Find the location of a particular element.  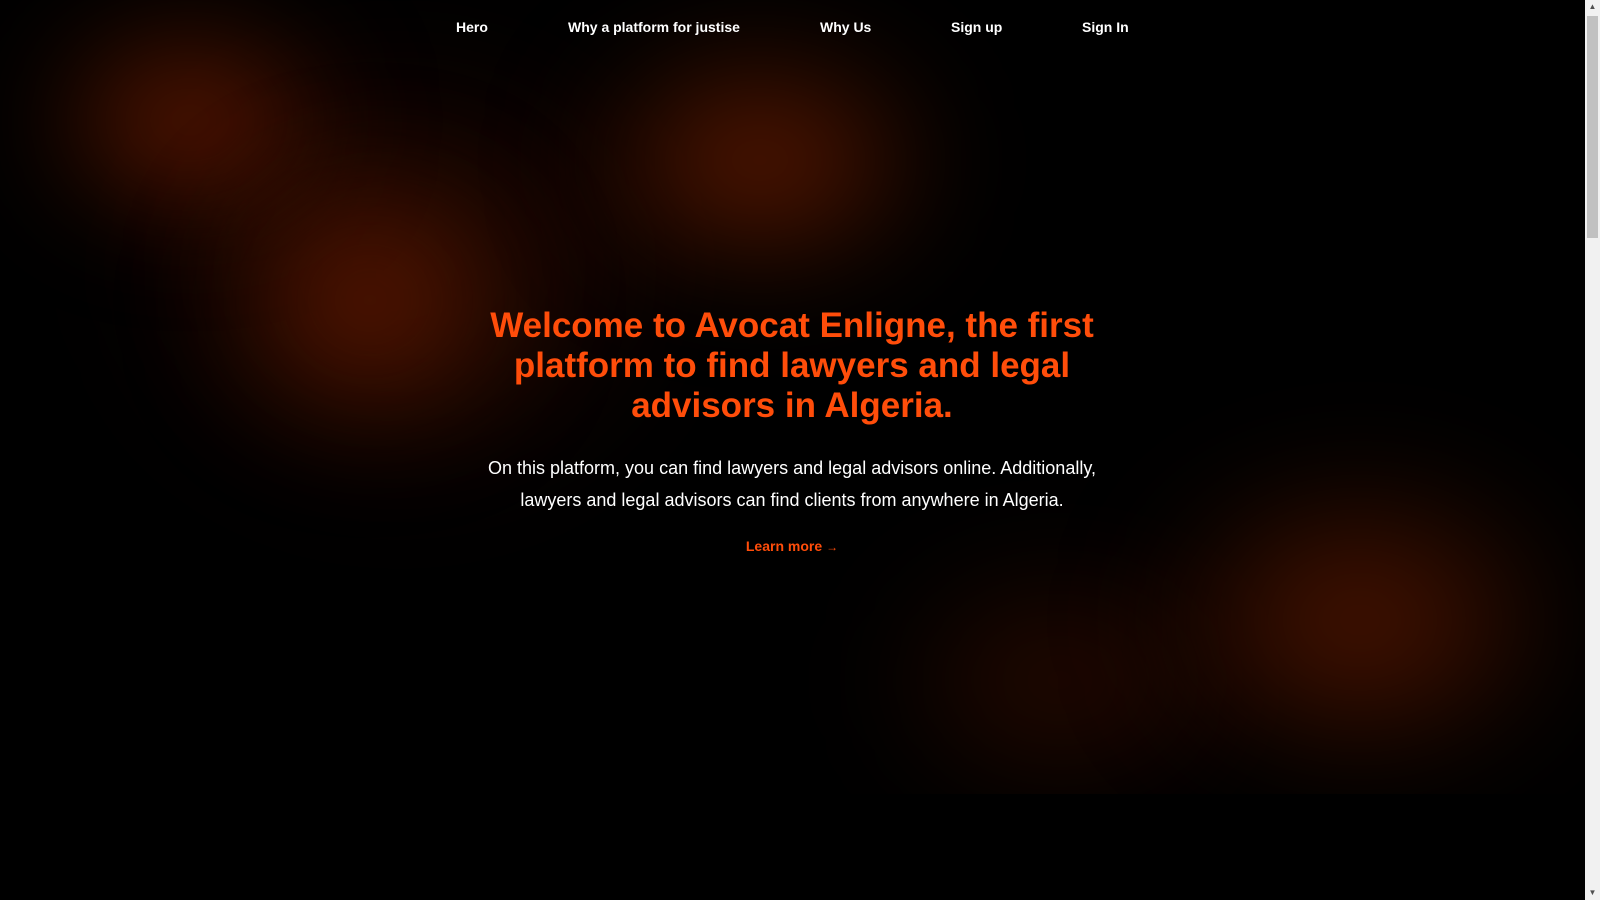

nav-link-sign-in: Sign In is located at coordinates (1105, 27).